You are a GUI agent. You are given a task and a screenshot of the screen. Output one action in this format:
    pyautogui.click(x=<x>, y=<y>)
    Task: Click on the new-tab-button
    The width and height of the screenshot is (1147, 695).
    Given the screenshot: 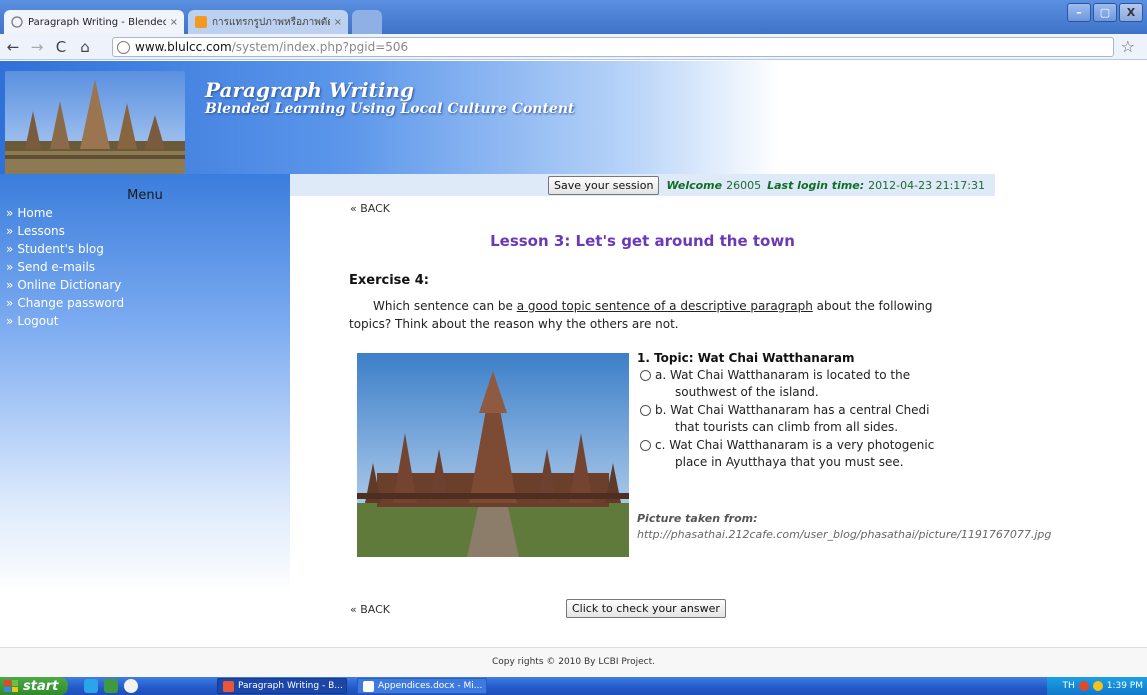 What is the action you would take?
    pyautogui.click(x=367, y=22)
    